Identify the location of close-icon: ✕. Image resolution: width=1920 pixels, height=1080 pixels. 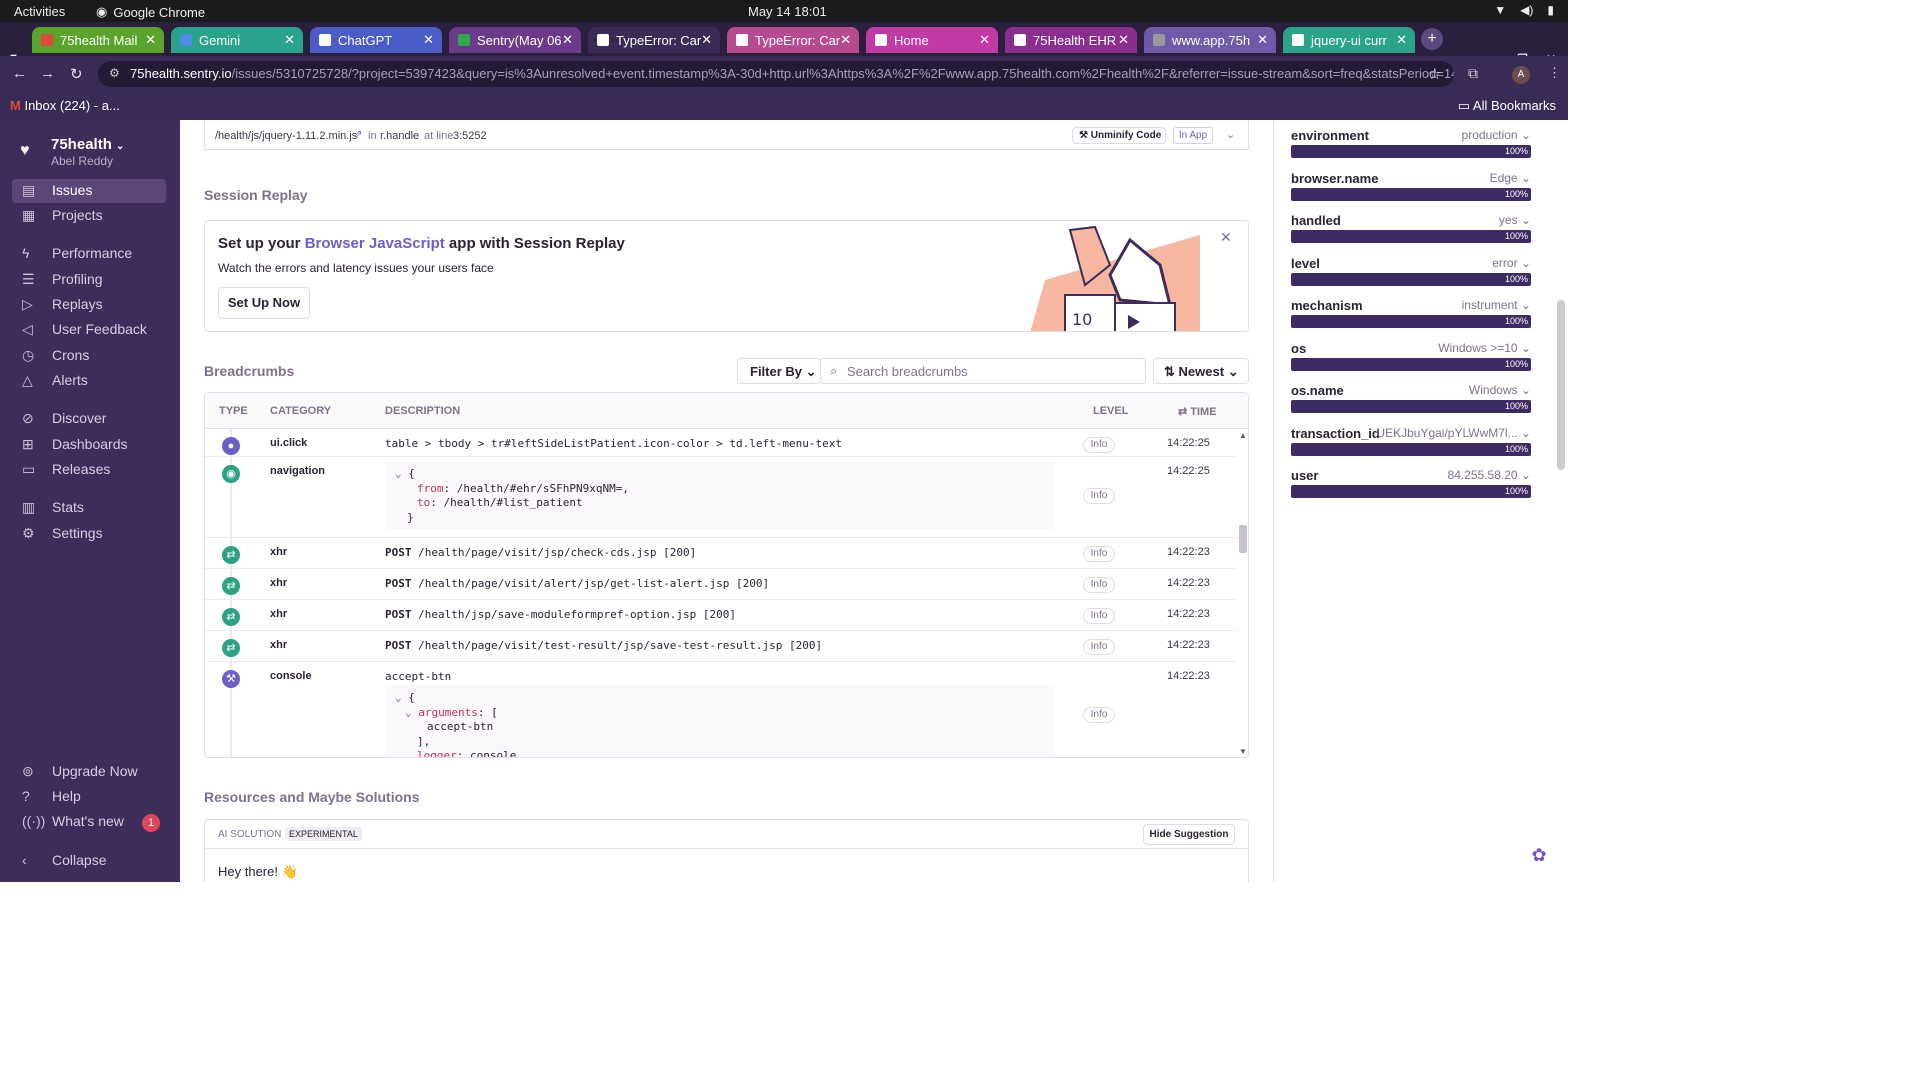
(1226, 237).